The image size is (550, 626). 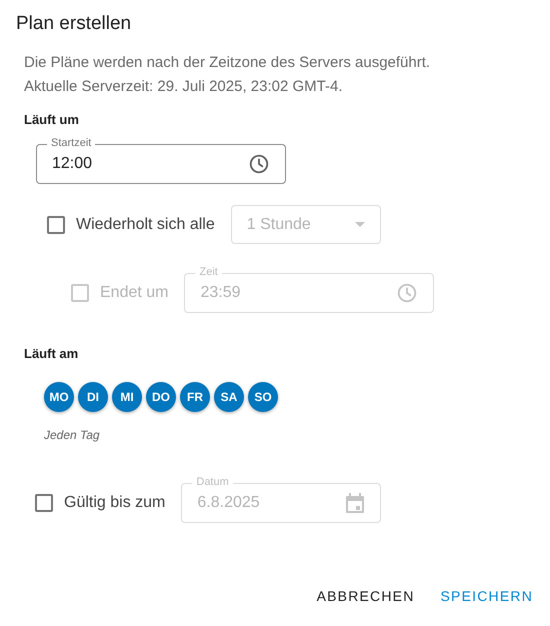 What do you see at coordinates (184, 87) in the screenshot?
I see `description-text: Aktuelle Serverzeit: 29. Juli 2025, 23:02 GMT-4.` at bounding box center [184, 87].